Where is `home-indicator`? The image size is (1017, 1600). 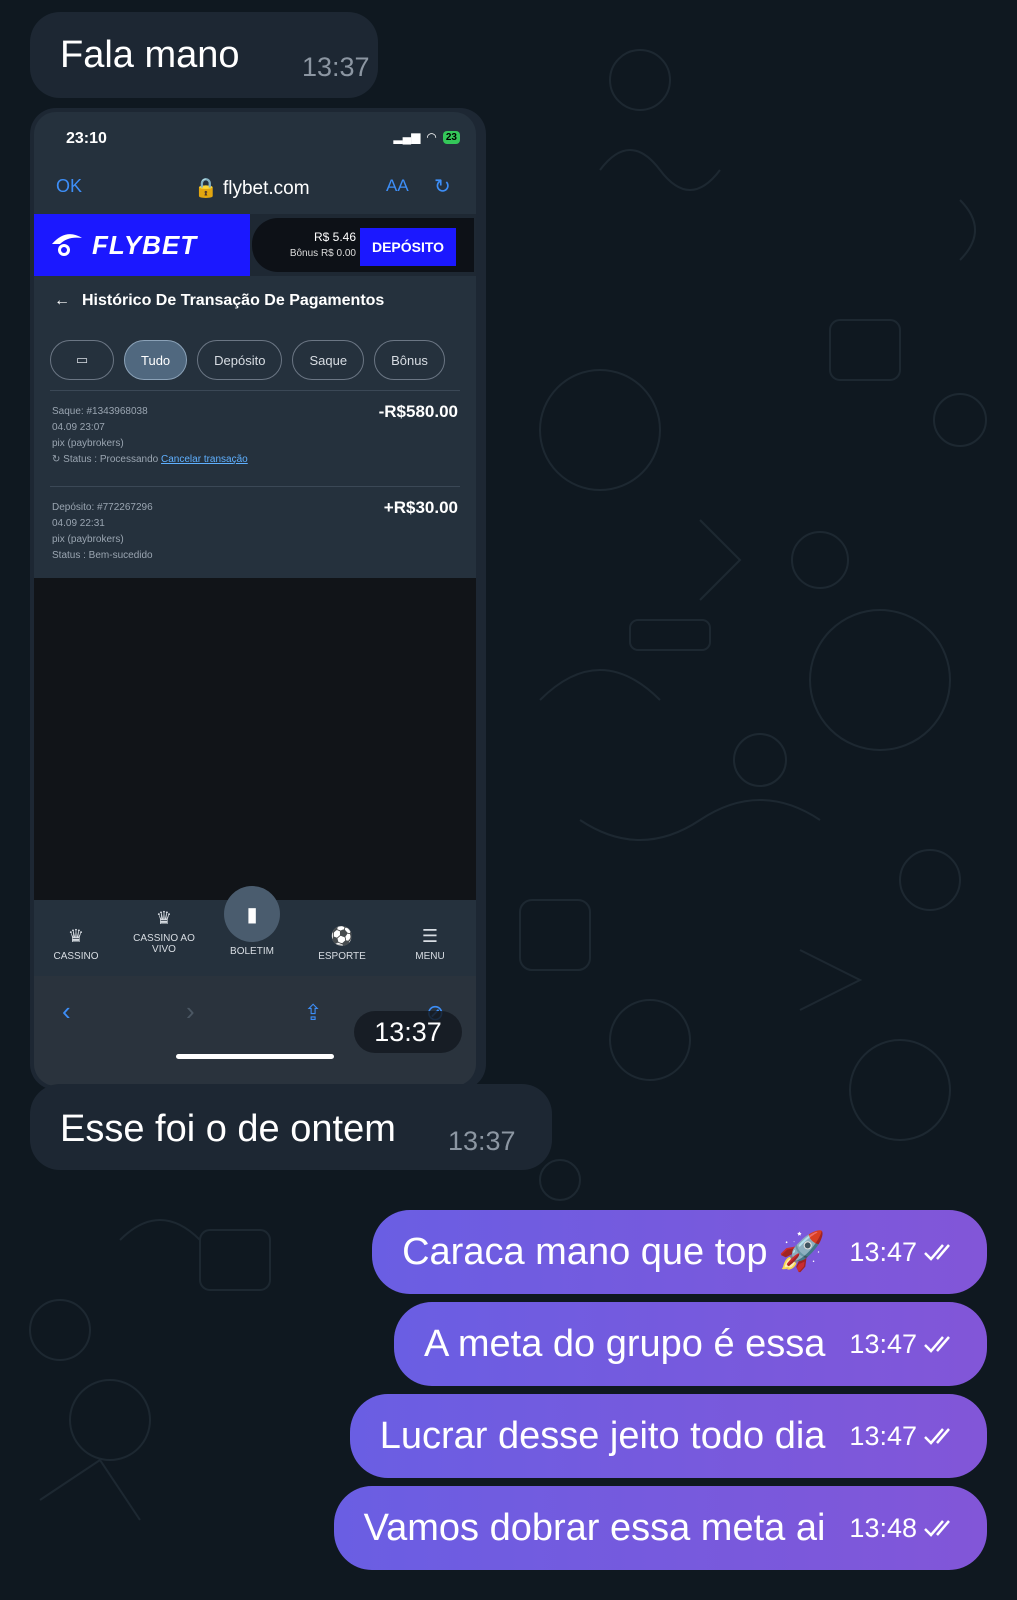 home-indicator is located at coordinates (255, 1056).